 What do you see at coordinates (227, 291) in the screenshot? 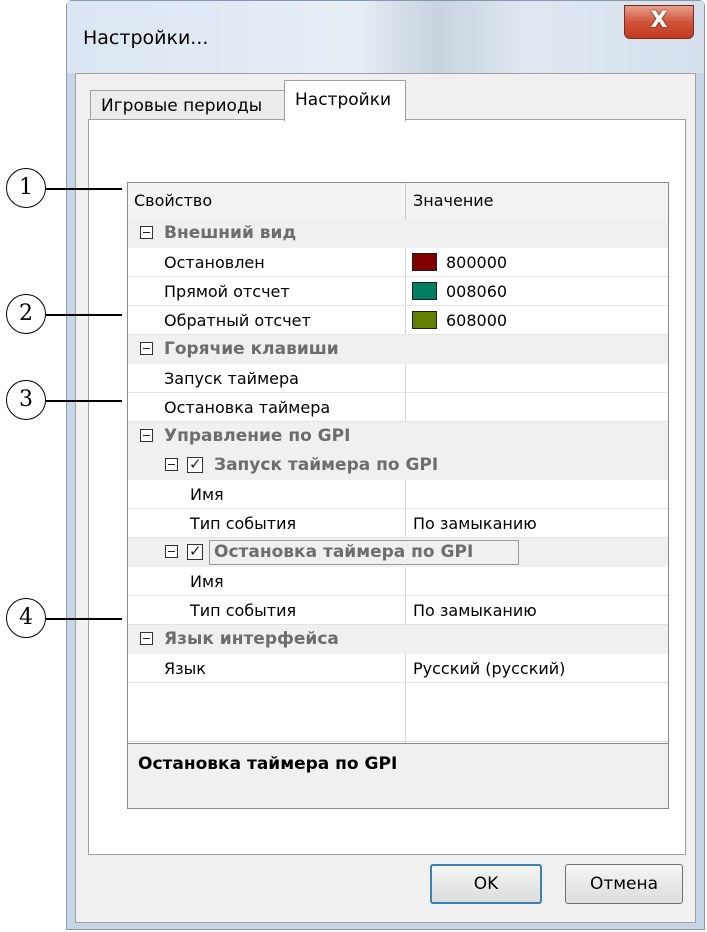
I see `property-label: Прямой отсчет` at bounding box center [227, 291].